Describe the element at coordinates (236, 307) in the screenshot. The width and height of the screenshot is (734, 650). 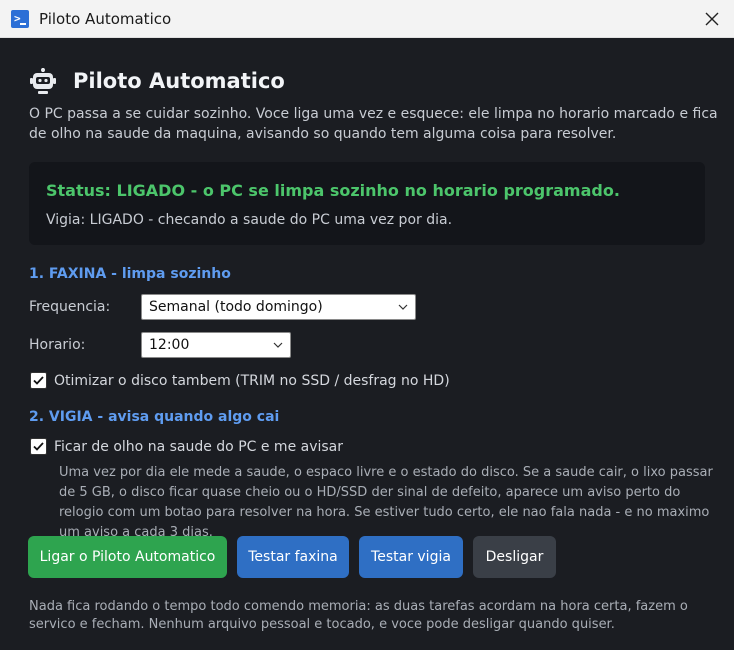
I see `frequencia-value: Semanal (todo domingo)` at that location.